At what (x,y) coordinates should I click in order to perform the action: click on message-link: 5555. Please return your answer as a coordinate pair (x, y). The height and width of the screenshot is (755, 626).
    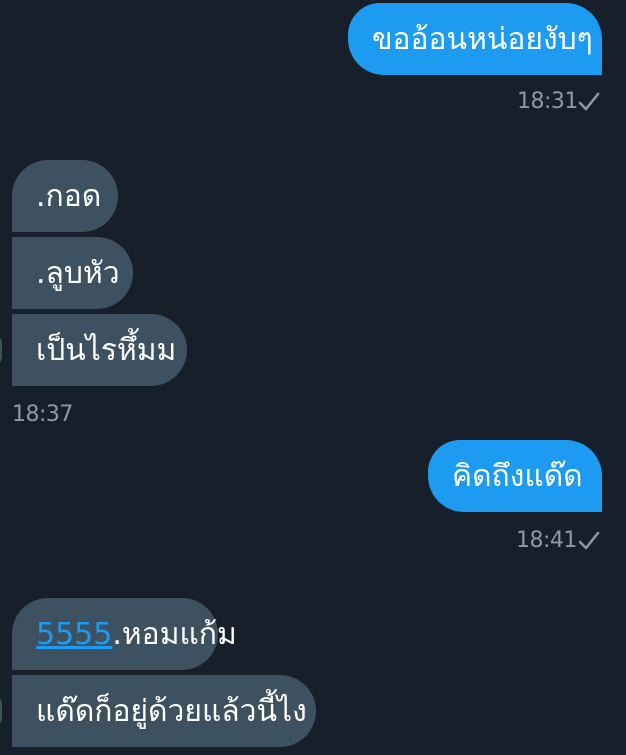
    Looking at the image, I should click on (74, 634).